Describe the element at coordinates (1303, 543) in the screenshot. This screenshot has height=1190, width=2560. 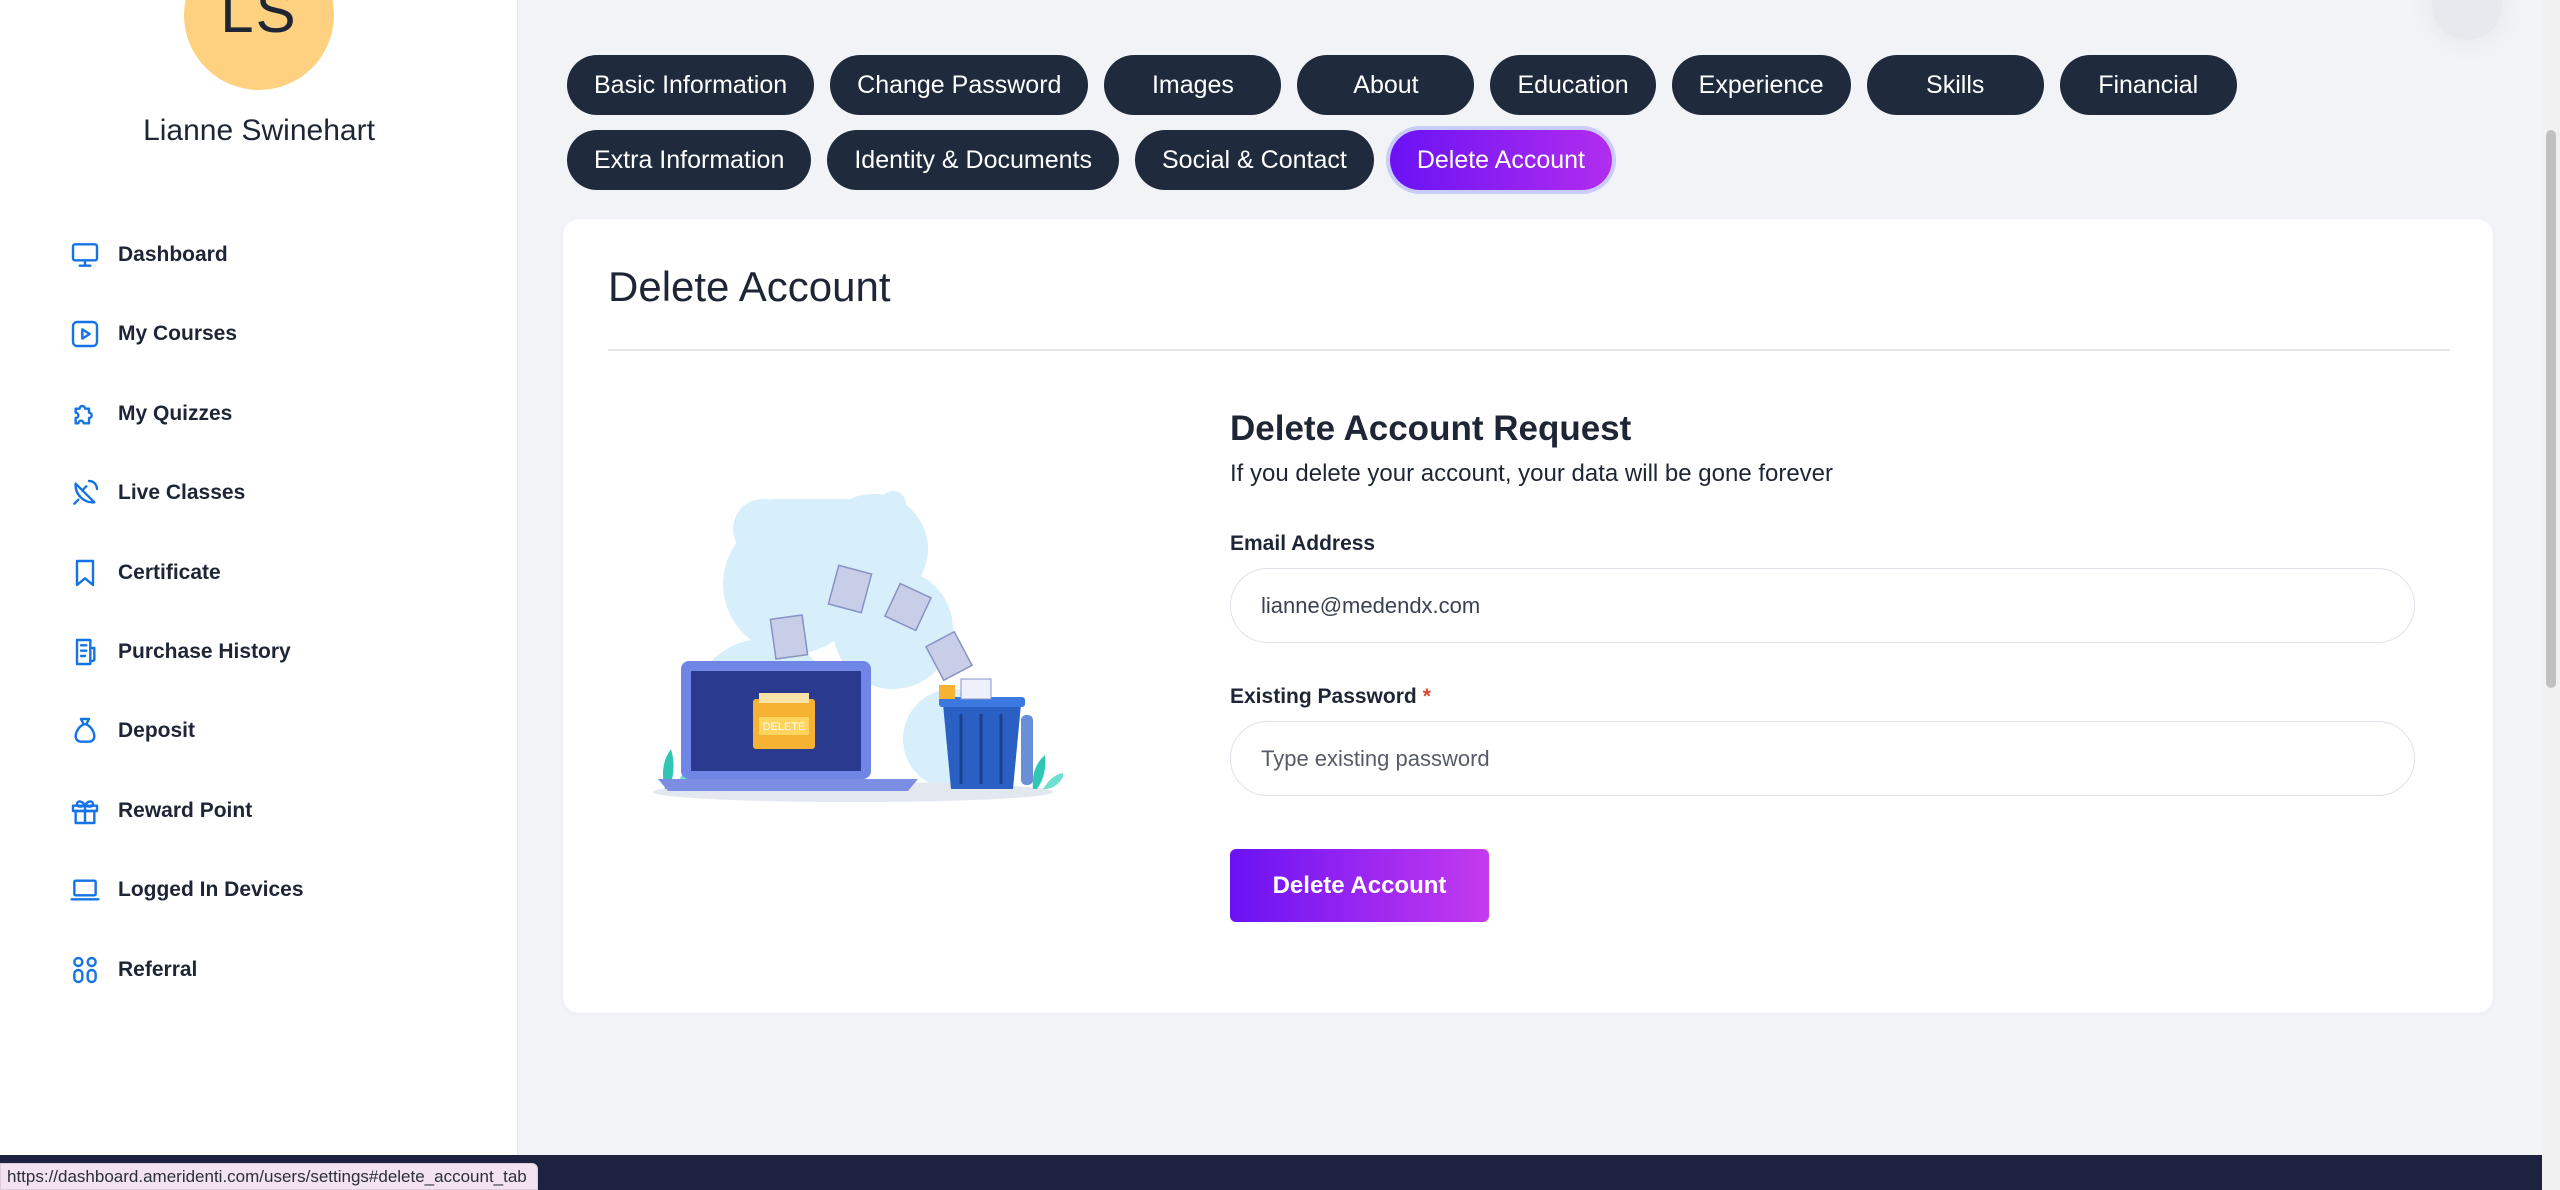
I see `email-label: Email Address` at that location.